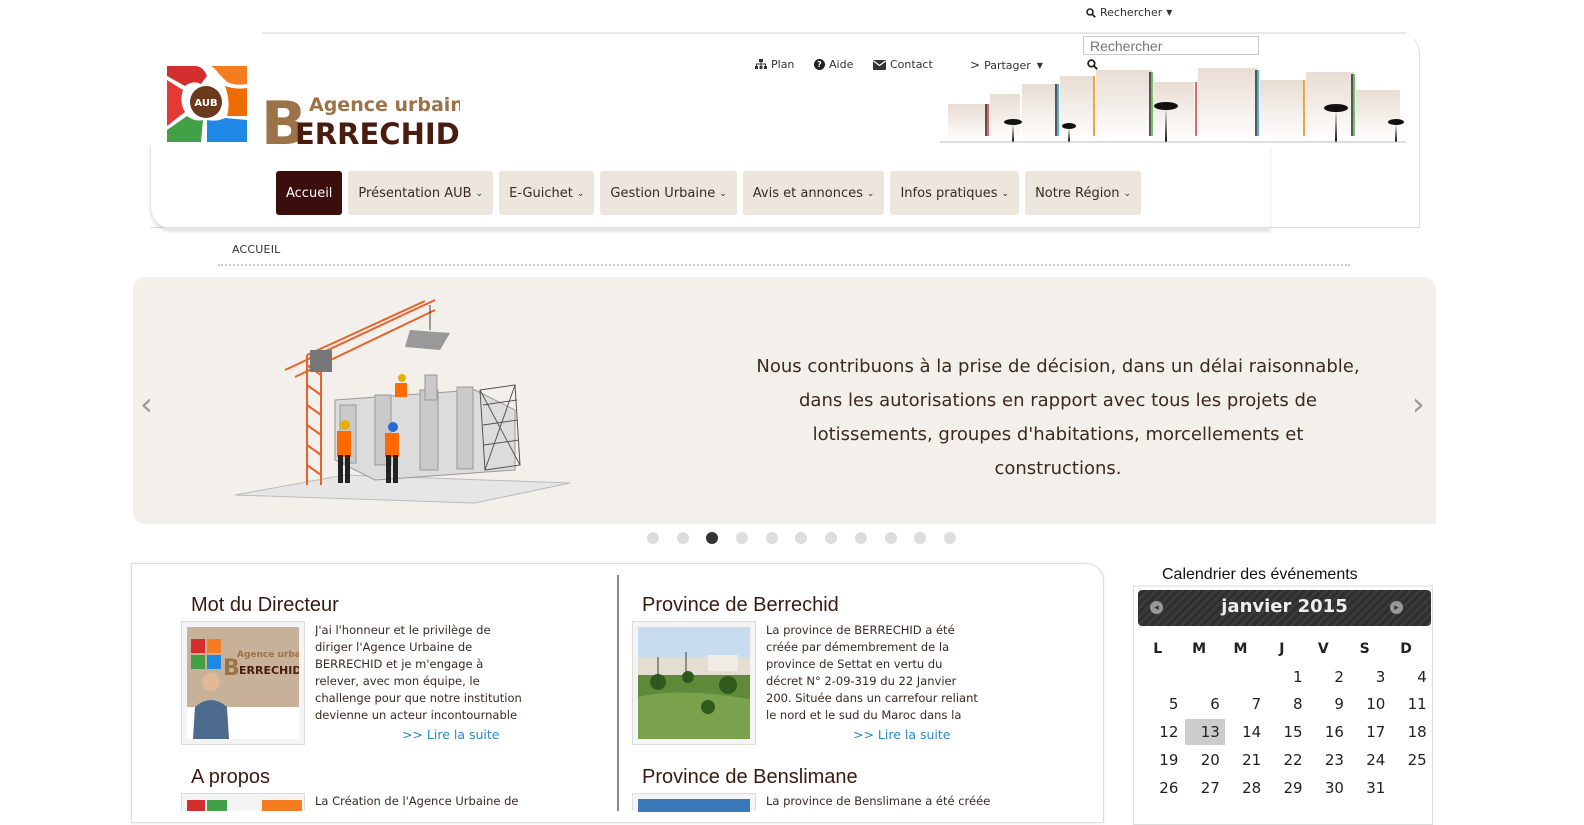 The width and height of the screenshot is (1584, 825). I want to click on section-text-apropos: La Création de l'Agence Urbaine de, so click(417, 801).